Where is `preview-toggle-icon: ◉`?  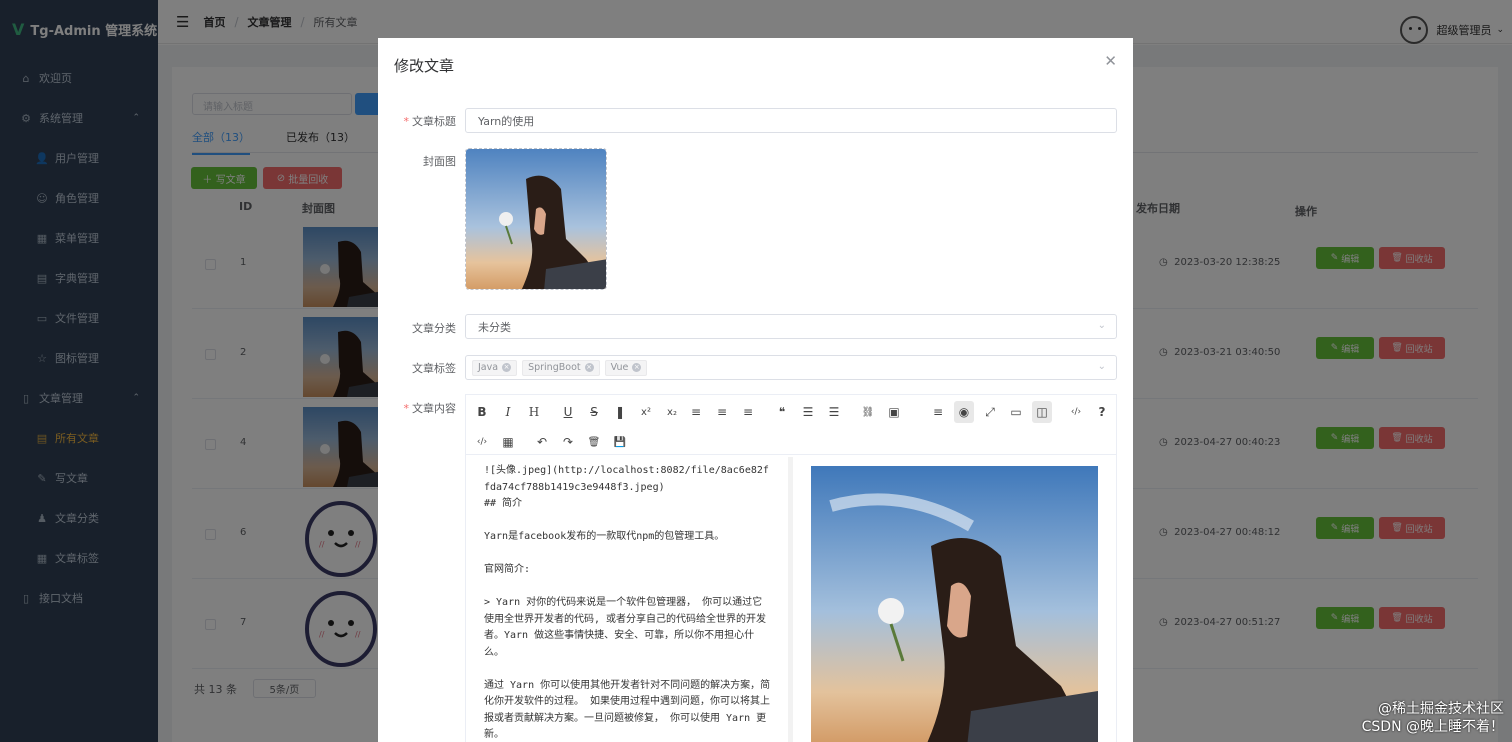 preview-toggle-icon: ◉ is located at coordinates (964, 412).